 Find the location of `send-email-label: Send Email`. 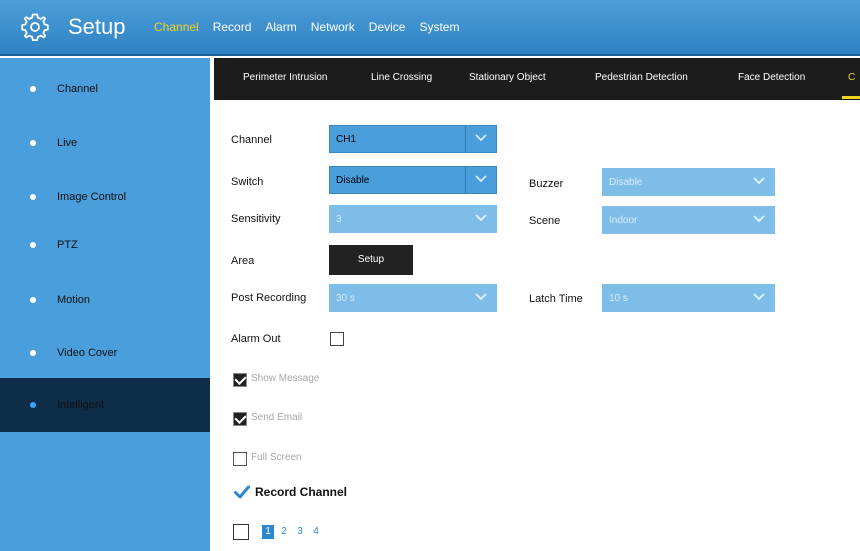

send-email-label: Send Email is located at coordinates (277, 417).